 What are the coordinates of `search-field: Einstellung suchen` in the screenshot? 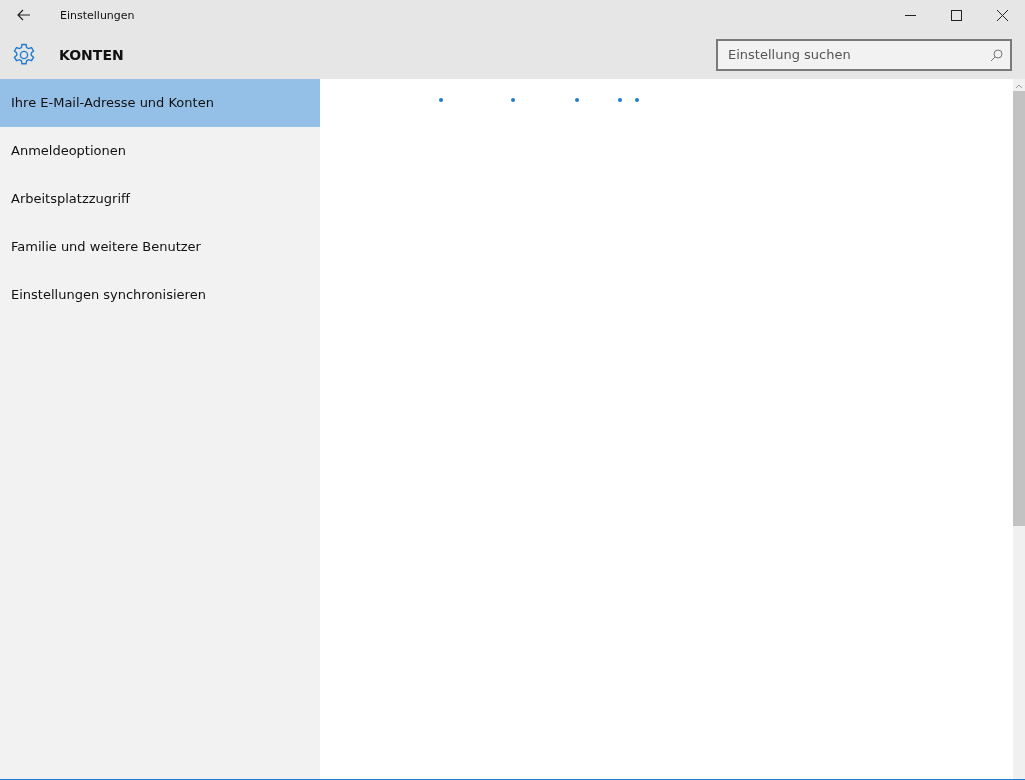 It's located at (864, 54).